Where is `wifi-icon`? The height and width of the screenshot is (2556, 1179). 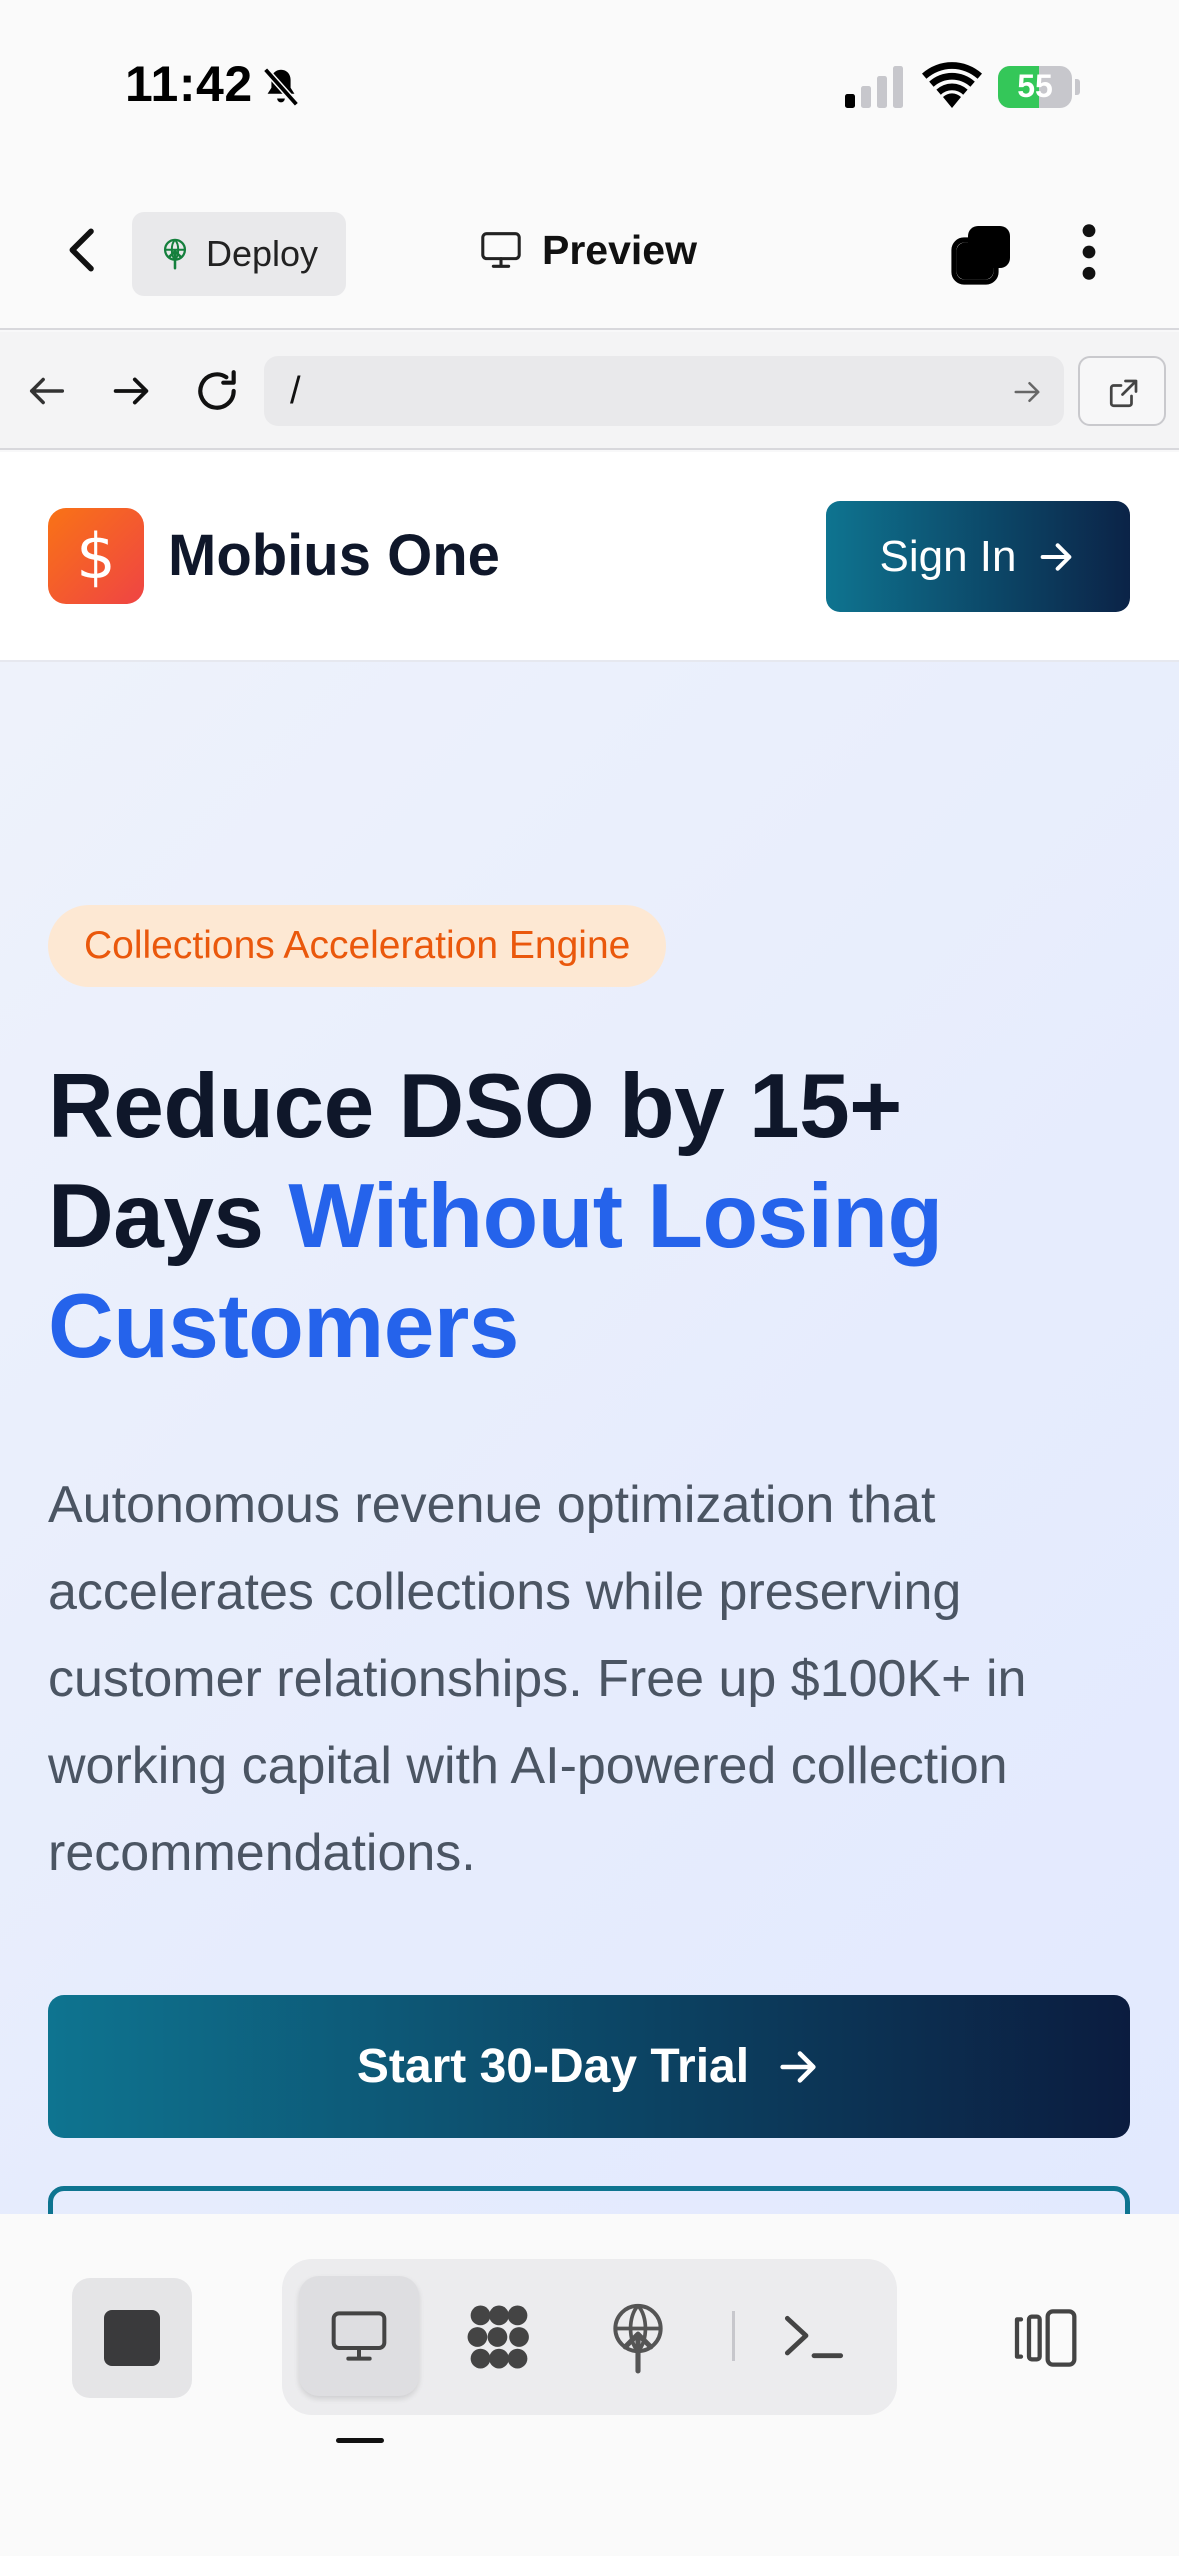 wifi-icon is located at coordinates (952, 85).